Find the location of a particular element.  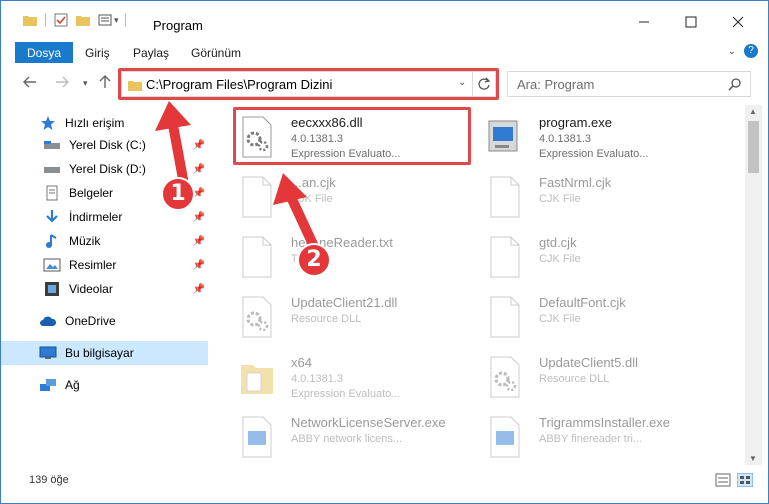

star-icon is located at coordinates (48, 123).